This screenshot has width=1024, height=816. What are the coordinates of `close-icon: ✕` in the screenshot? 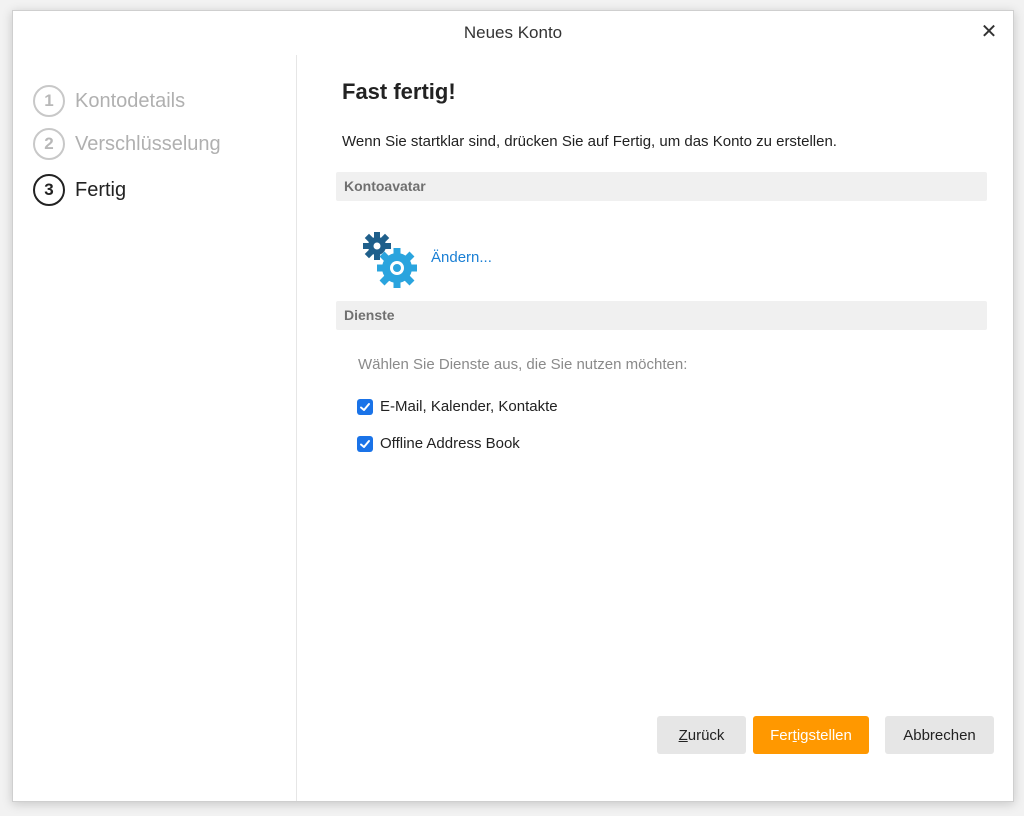 It's located at (989, 31).